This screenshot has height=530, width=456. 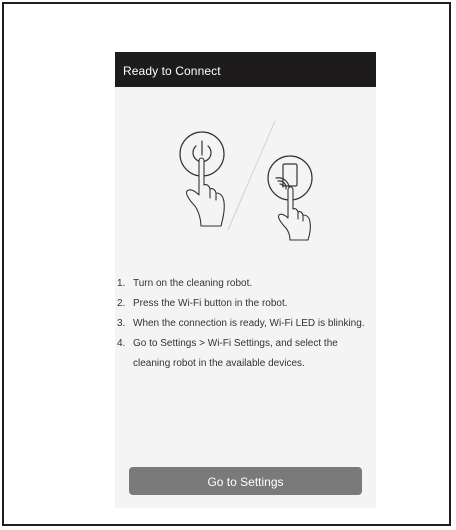 What do you see at coordinates (121, 343) in the screenshot?
I see `step-number: 4.` at bounding box center [121, 343].